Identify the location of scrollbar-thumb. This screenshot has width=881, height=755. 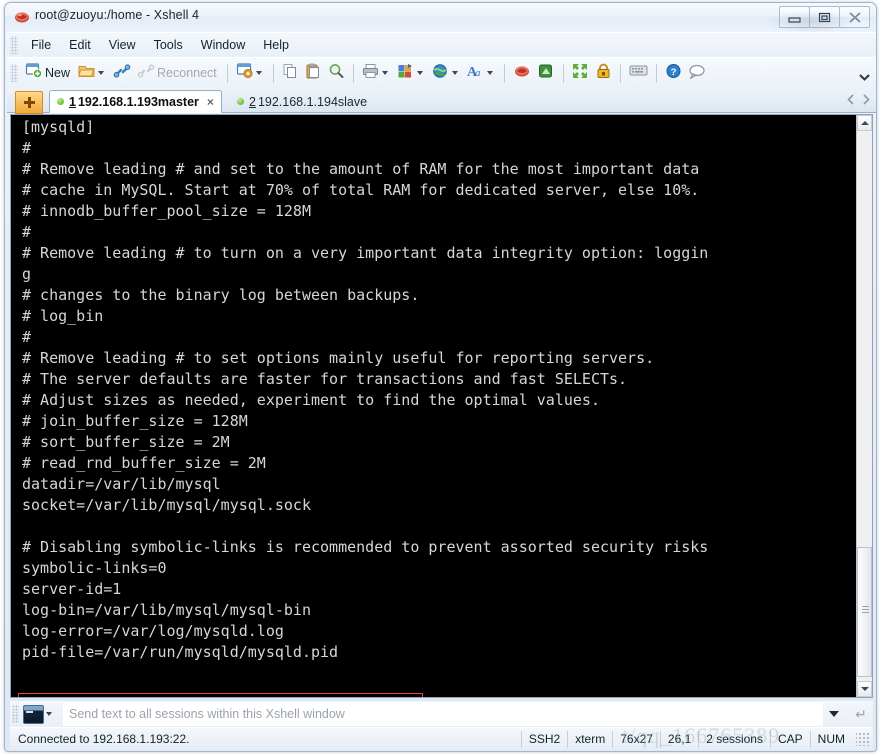
(864, 612).